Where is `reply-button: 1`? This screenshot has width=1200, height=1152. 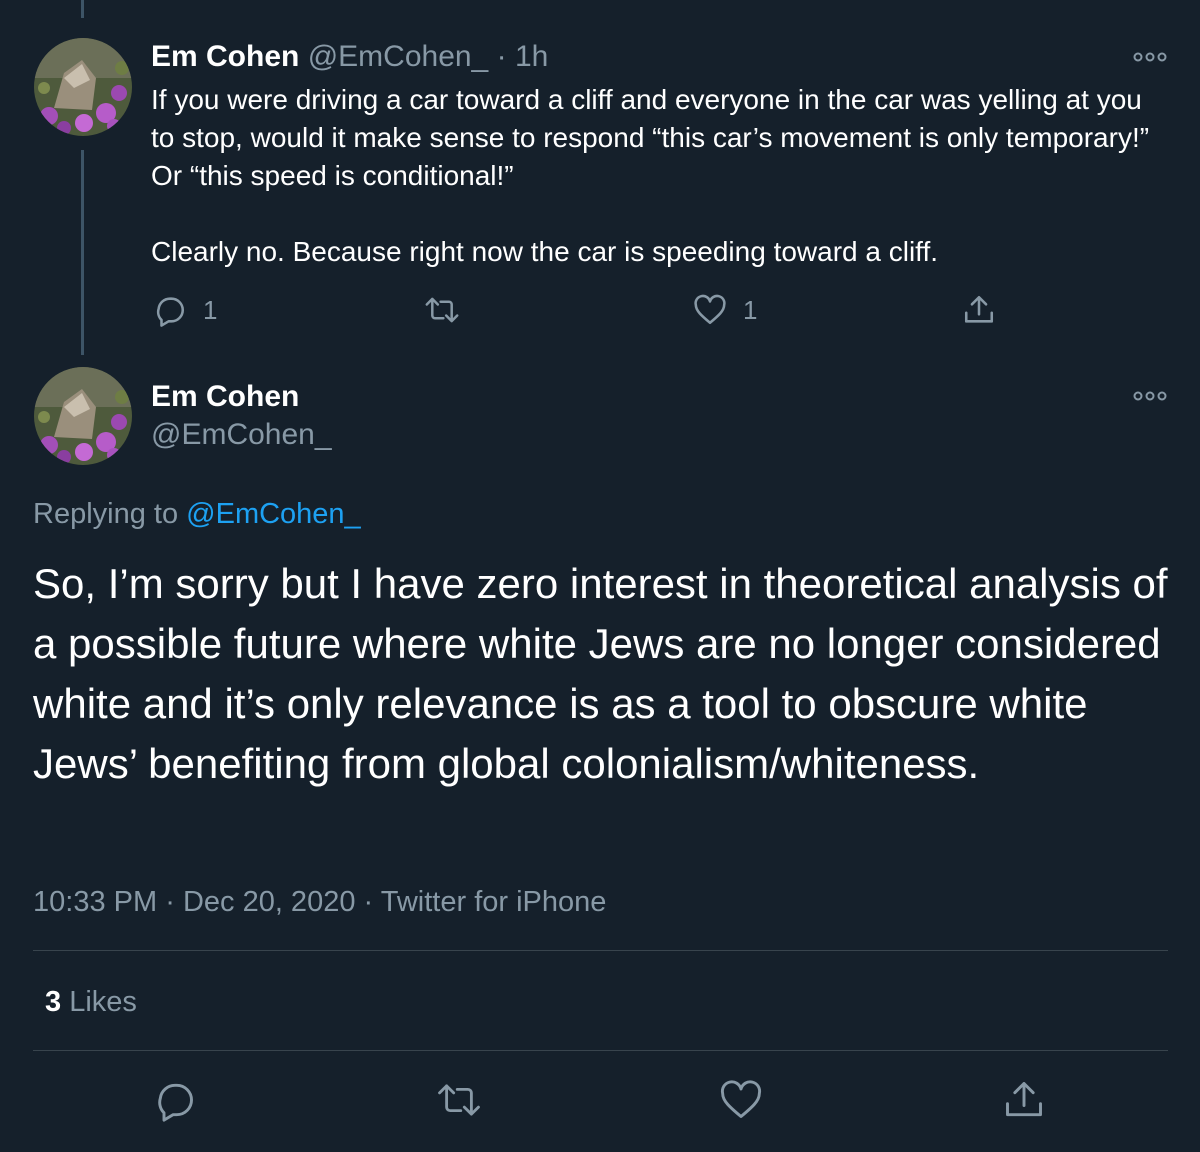 reply-button: 1 is located at coordinates (185, 310).